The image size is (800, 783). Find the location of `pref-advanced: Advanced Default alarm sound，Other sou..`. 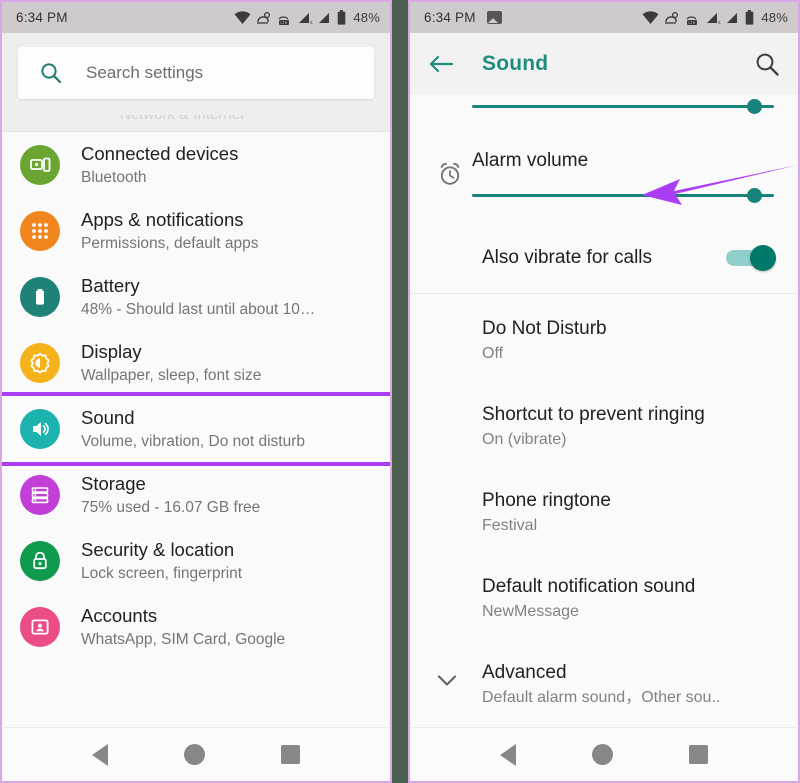

pref-advanced: Advanced Default alarm sound，Other sou.. is located at coordinates (604, 683).